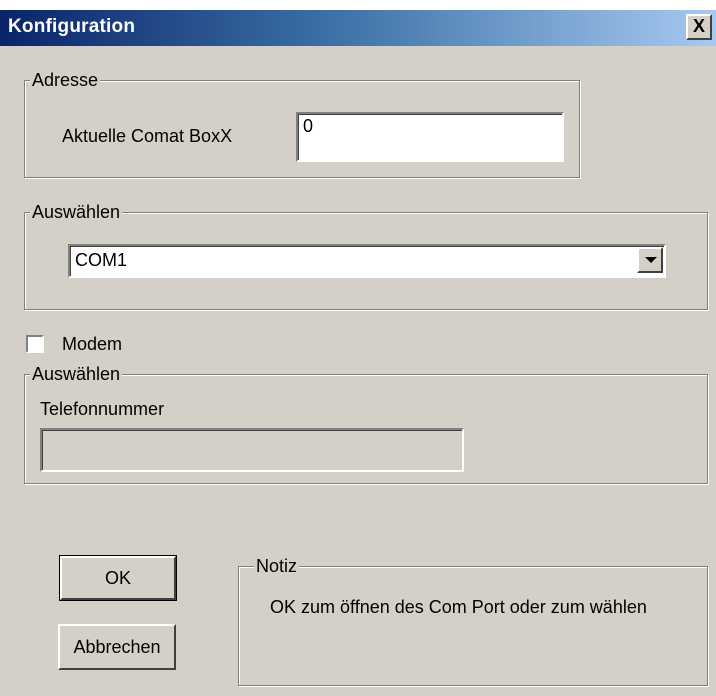 The image size is (716, 696). I want to click on close-button: X, so click(699, 27).